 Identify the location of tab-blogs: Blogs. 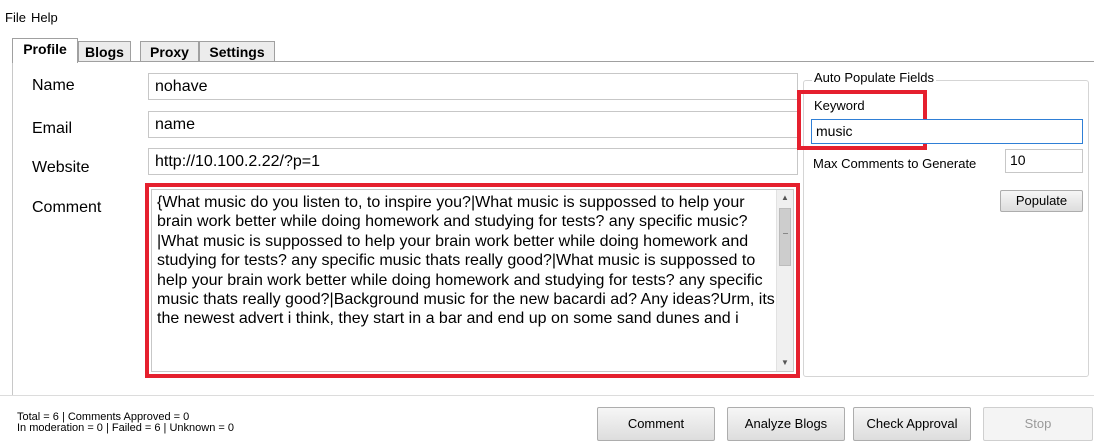
(104, 51).